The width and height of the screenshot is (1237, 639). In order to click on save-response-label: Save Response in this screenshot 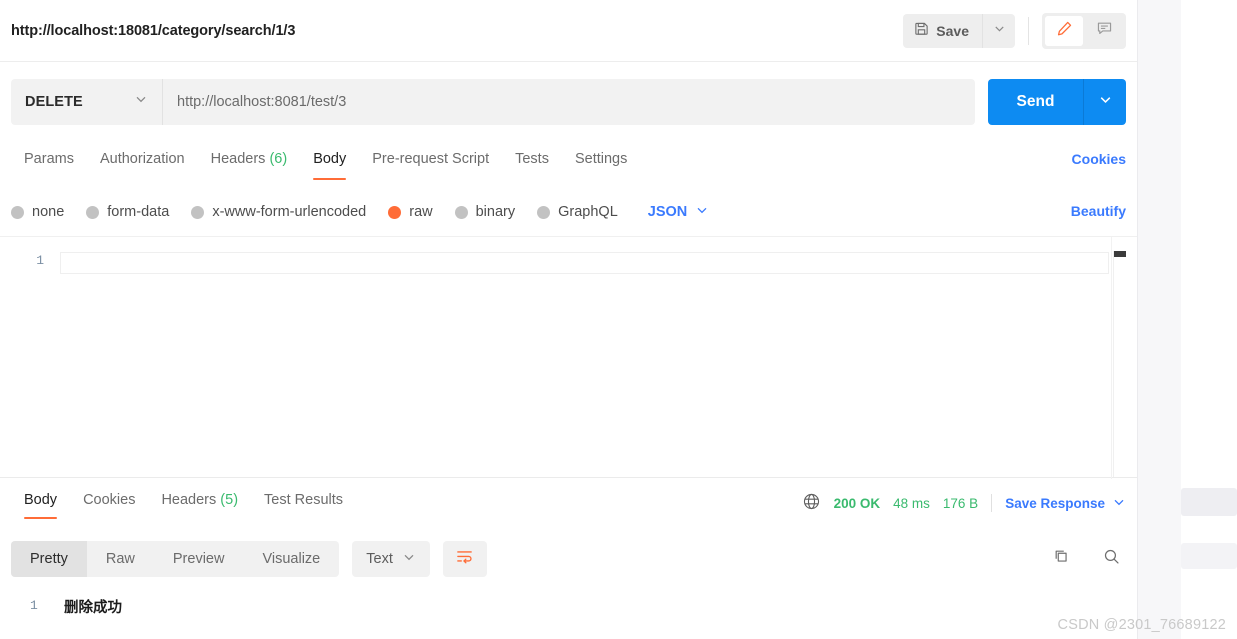, I will do `click(1055, 503)`.